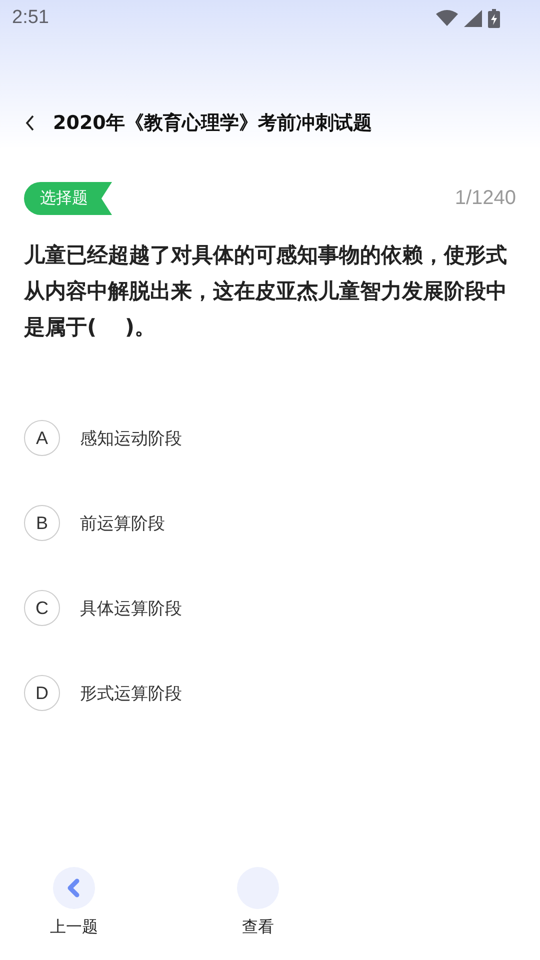  Describe the element at coordinates (74, 888) in the screenshot. I see `previous-icon` at that location.